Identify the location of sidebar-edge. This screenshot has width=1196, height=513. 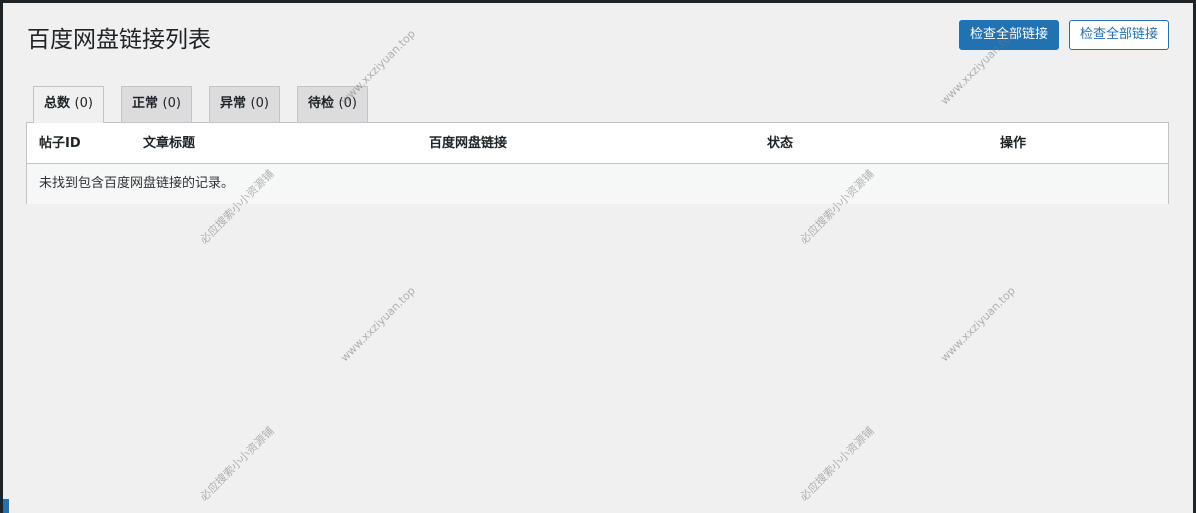
(6, 506).